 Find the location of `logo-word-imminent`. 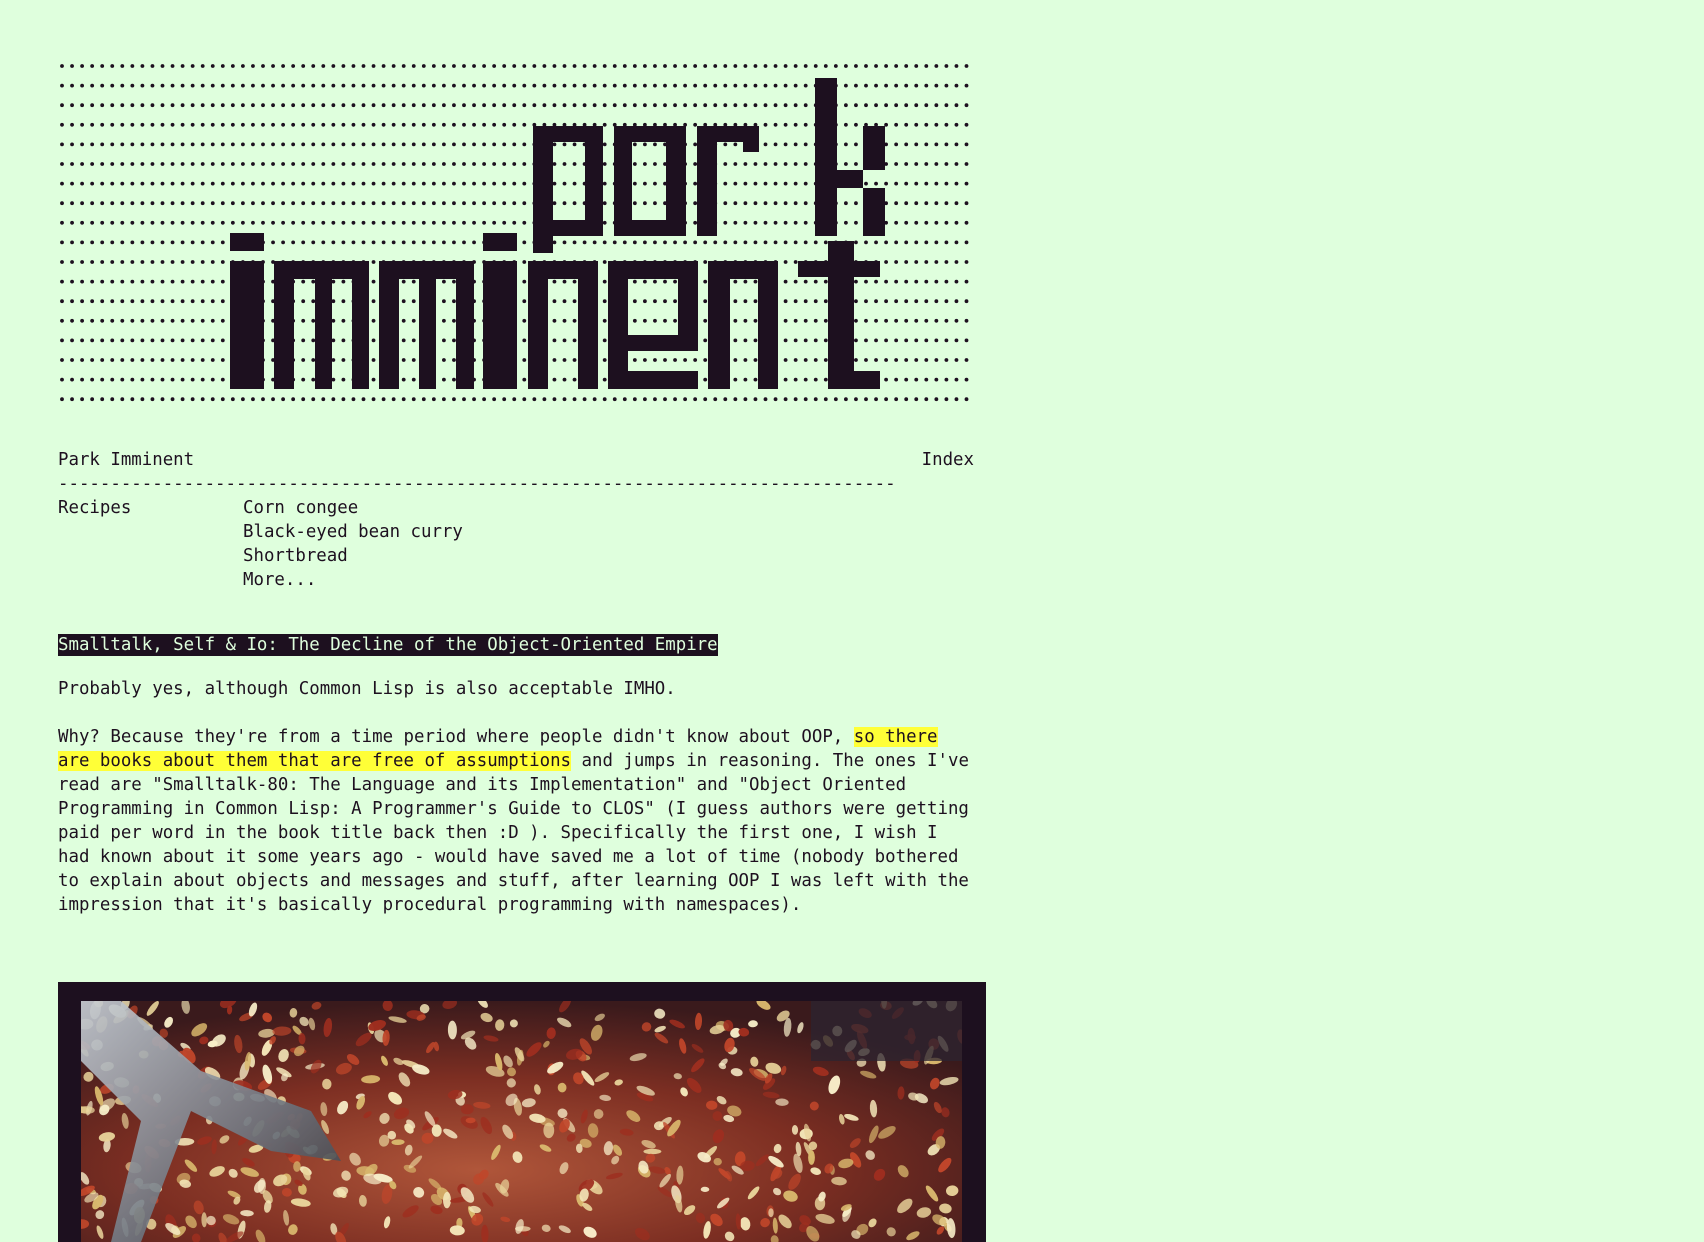

logo-word-imminent is located at coordinates (555, 311).